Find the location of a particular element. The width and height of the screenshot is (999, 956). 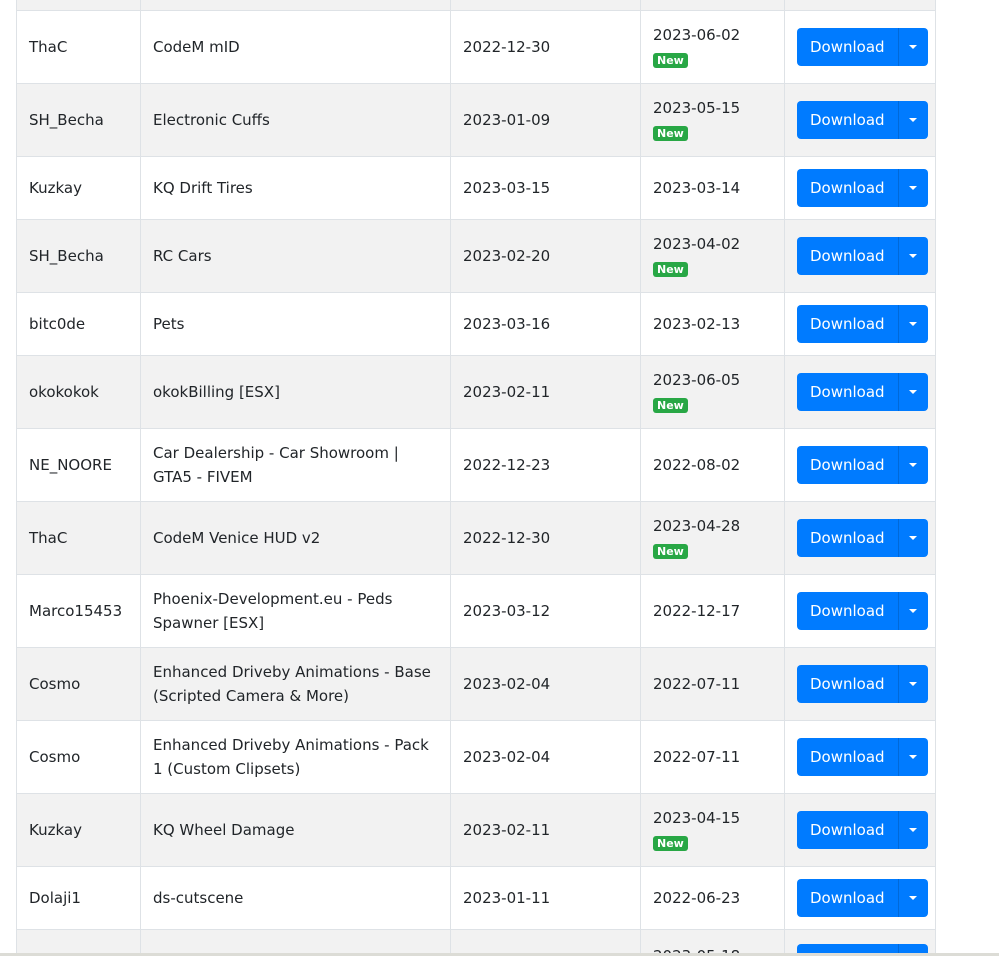

resource-name-cell: Electronic Cuffs is located at coordinates (295, 120).